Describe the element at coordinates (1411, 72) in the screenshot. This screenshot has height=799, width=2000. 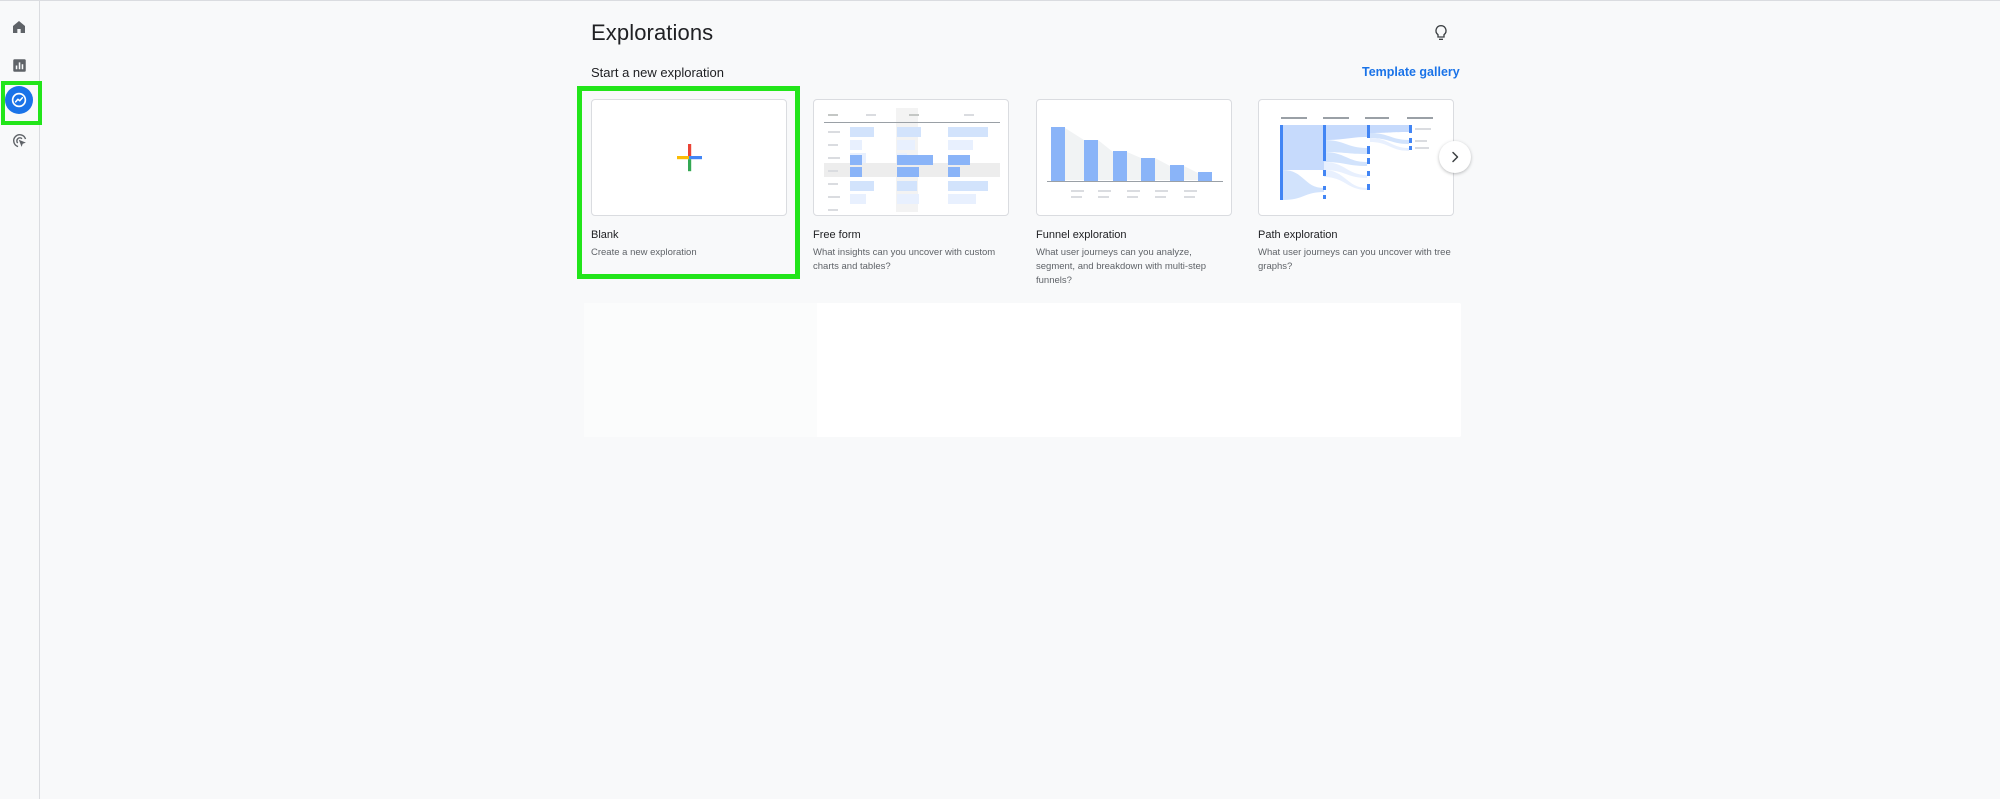
I see `template-gallery-link: Template gallery` at that location.